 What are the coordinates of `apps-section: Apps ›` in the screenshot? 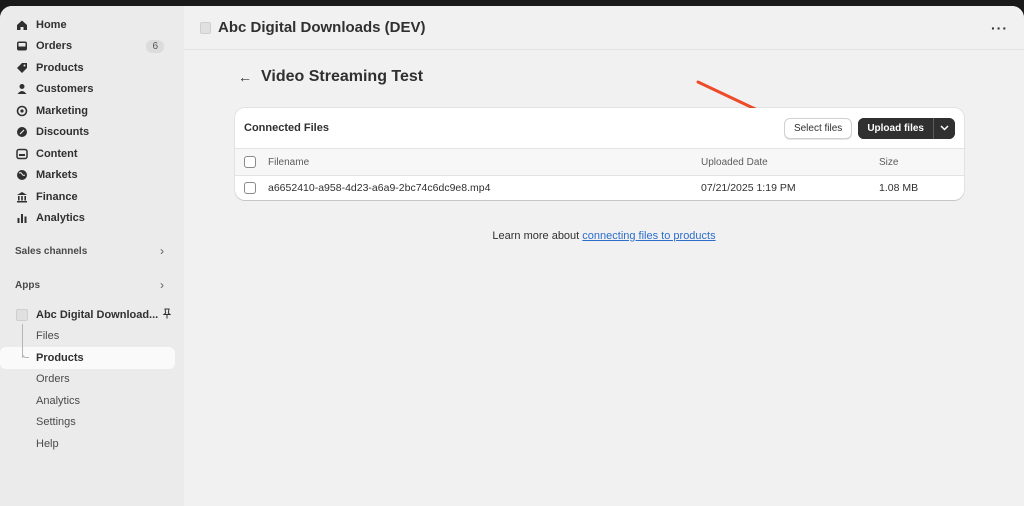 It's located at (92, 285).